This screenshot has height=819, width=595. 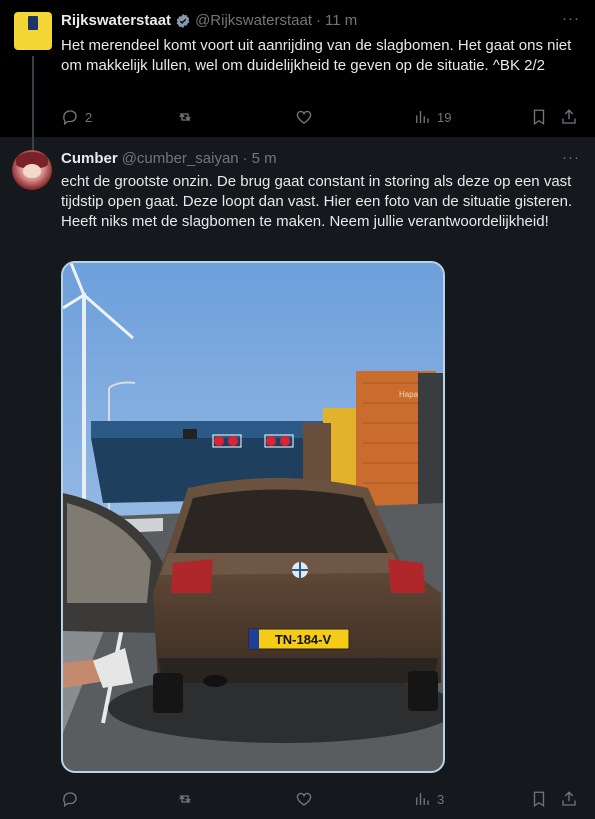 I want to click on author-handle: @Rijkswaterstaat, so click(x=253, y=20).